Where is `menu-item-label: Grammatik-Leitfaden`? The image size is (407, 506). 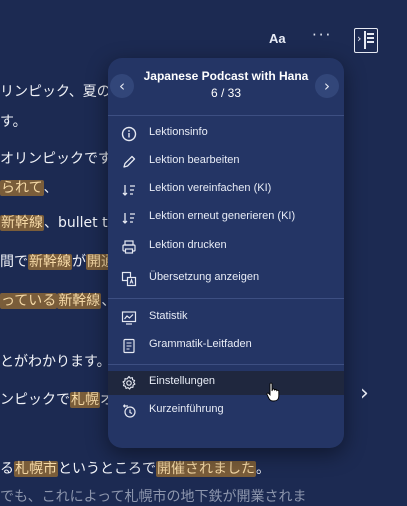
menu-item-label: Grammatik-Leitfaden is located at coordinates (200, 344).